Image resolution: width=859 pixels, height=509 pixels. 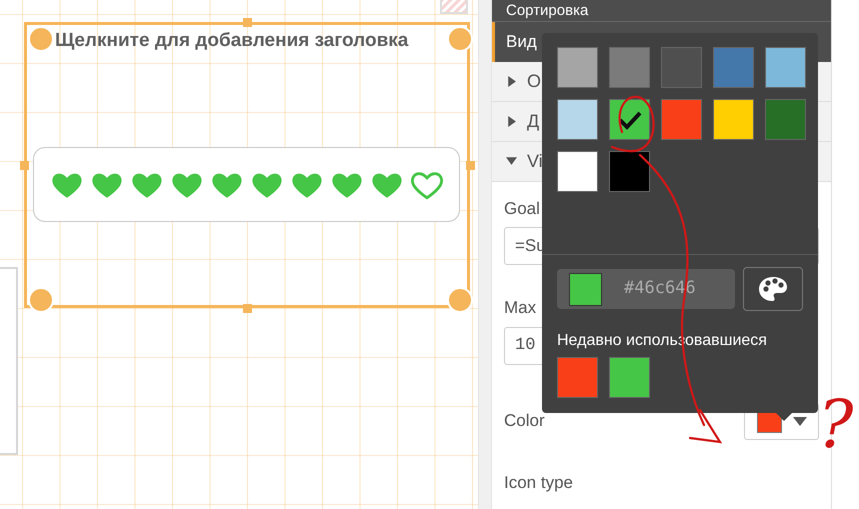 I want to click on field-label: Icon type, so click(x=539, y=483).